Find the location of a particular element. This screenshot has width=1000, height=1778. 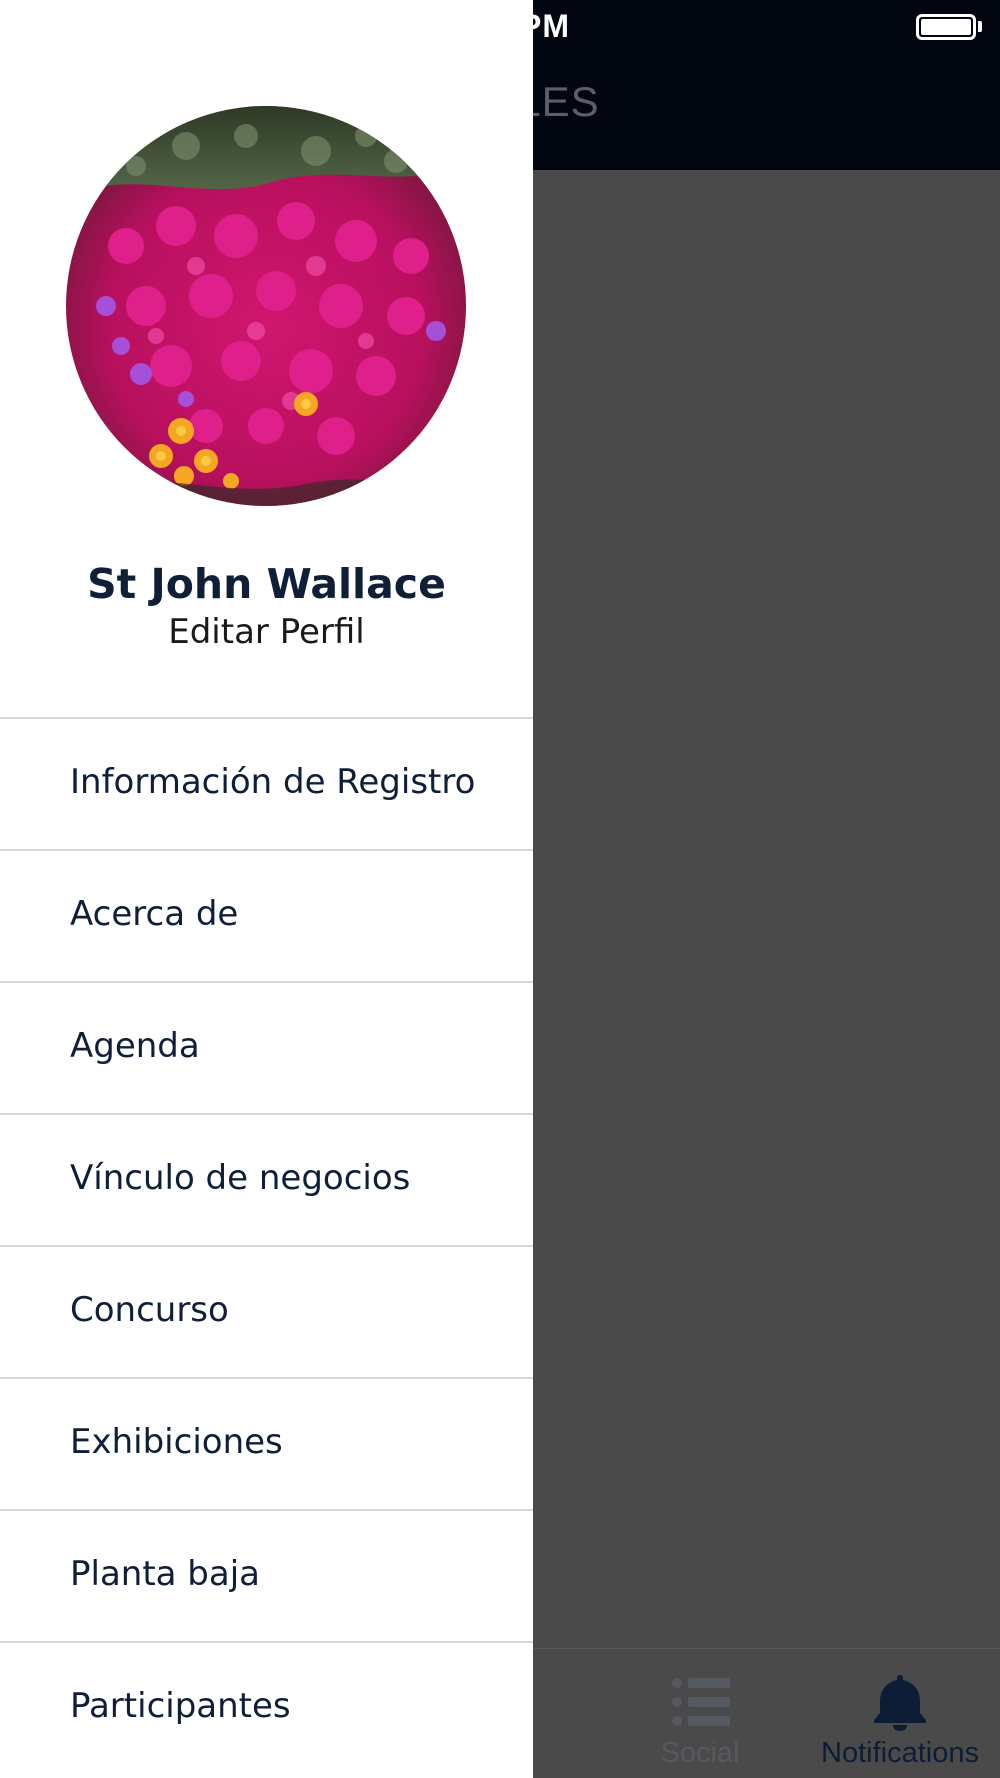

tab-social-label: Social is located at coordinates (700, 1753).